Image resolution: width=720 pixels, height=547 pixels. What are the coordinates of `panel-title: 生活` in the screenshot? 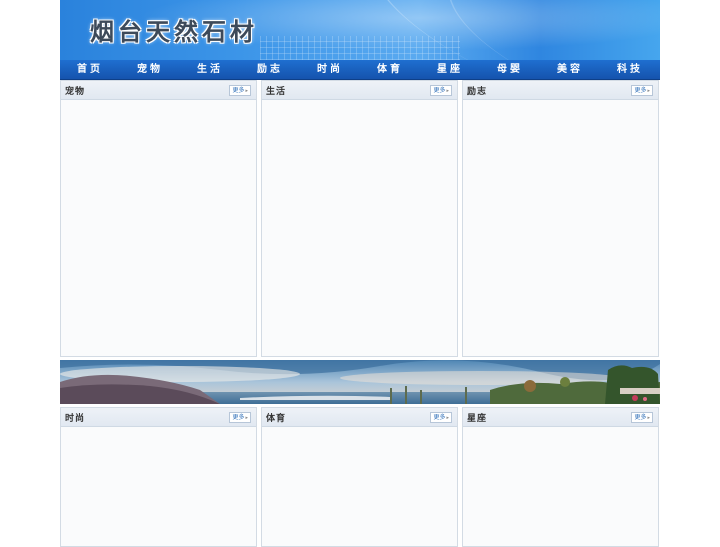 It's located at (276, 92).